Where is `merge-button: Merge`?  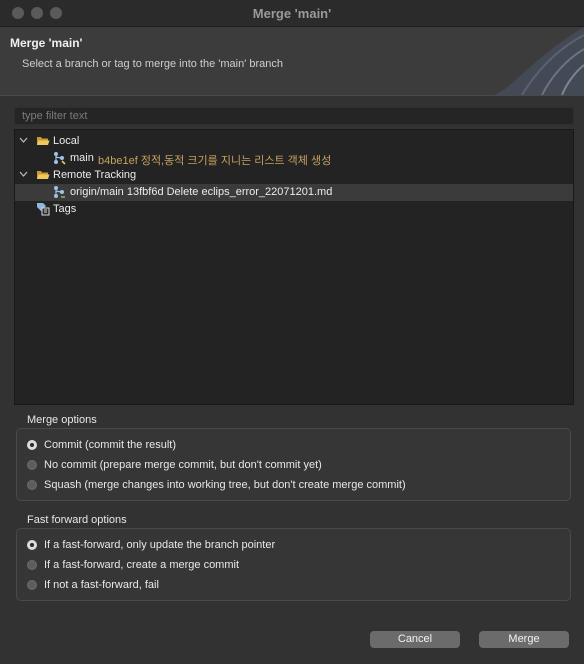 merge-button: Merge is located at coordinates (524, 639).